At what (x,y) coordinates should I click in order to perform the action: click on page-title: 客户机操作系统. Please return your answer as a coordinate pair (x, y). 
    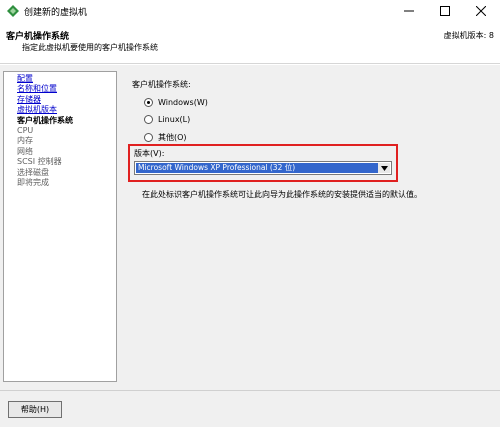
    Looking at the image, I should click on (38, 37).